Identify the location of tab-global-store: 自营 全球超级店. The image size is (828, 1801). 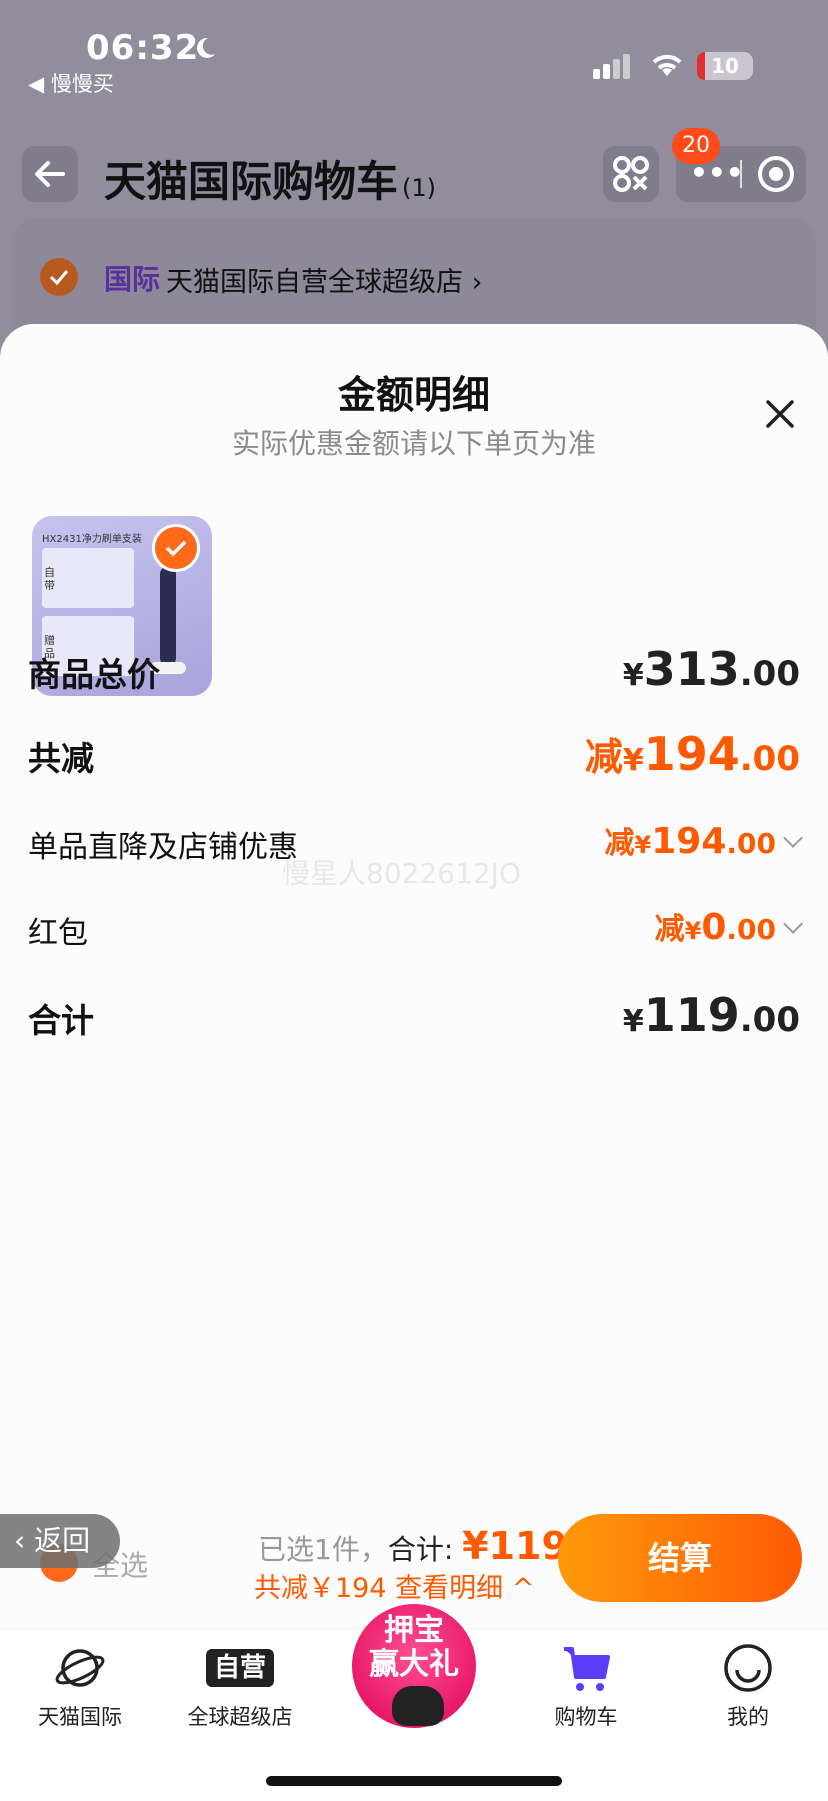
(240, 1687).